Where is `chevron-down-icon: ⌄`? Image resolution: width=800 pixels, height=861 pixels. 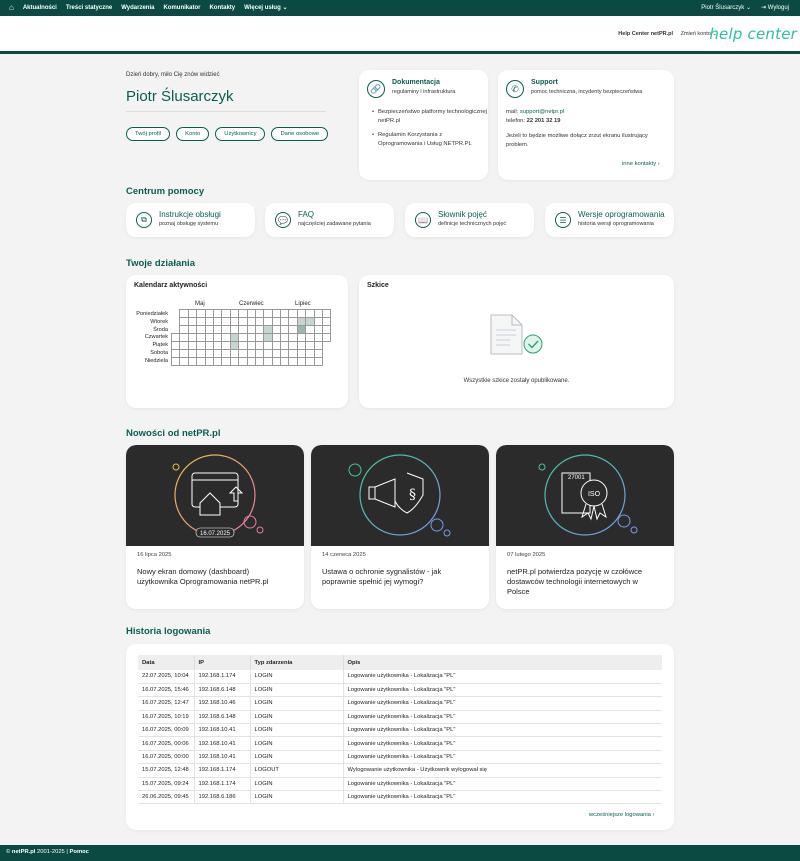
chevron-down-icon: ⌄ is located at coordinates (285, 8).